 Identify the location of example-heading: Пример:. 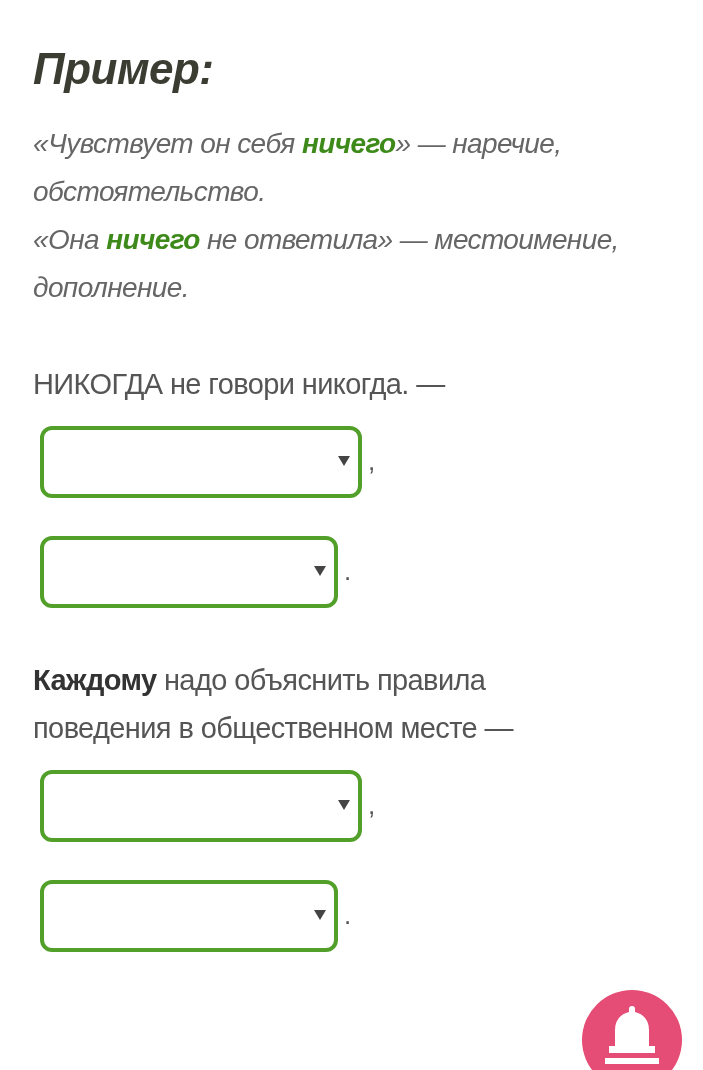
(124, 69).